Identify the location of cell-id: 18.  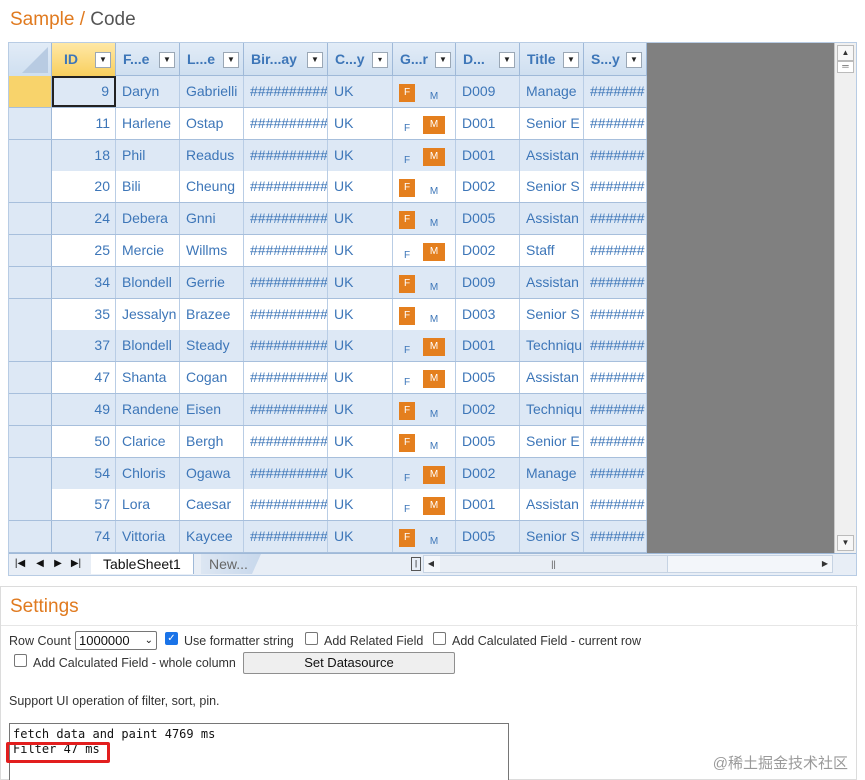
(84, 155).